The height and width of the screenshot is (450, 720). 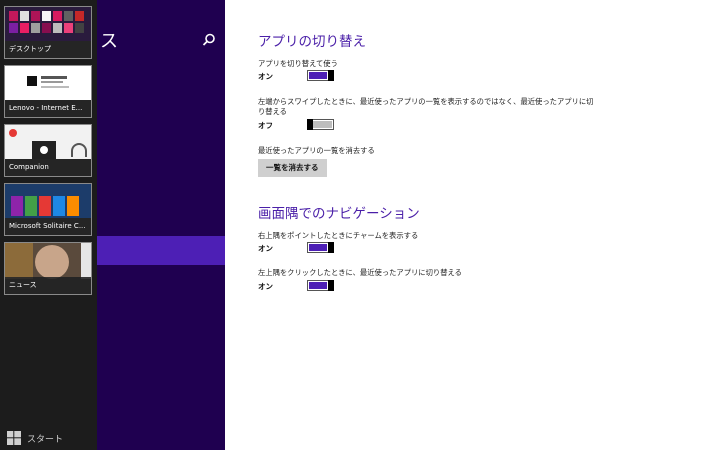 I want to click on setting-label-charms-corner: 右上隅をポイントしたときにチャームを表示する, so click(x=338, y=235).